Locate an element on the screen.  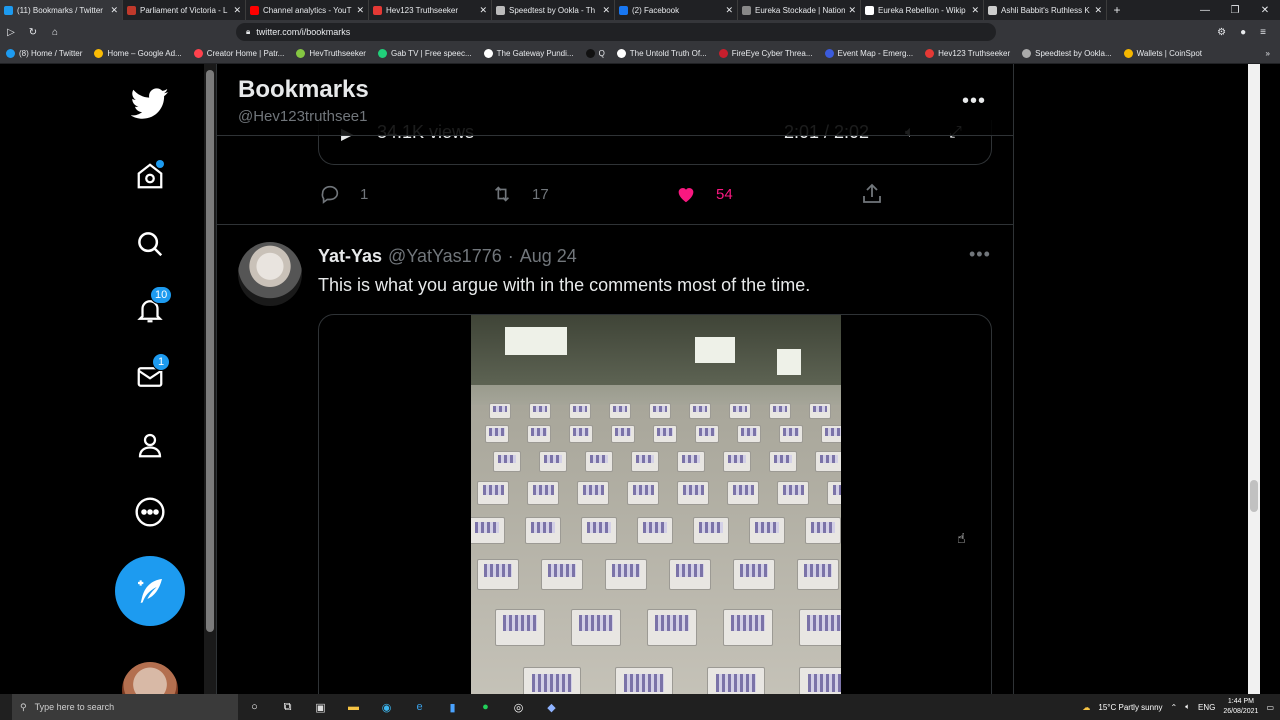
compose-tweet-button is located at coordinates (150, 591).